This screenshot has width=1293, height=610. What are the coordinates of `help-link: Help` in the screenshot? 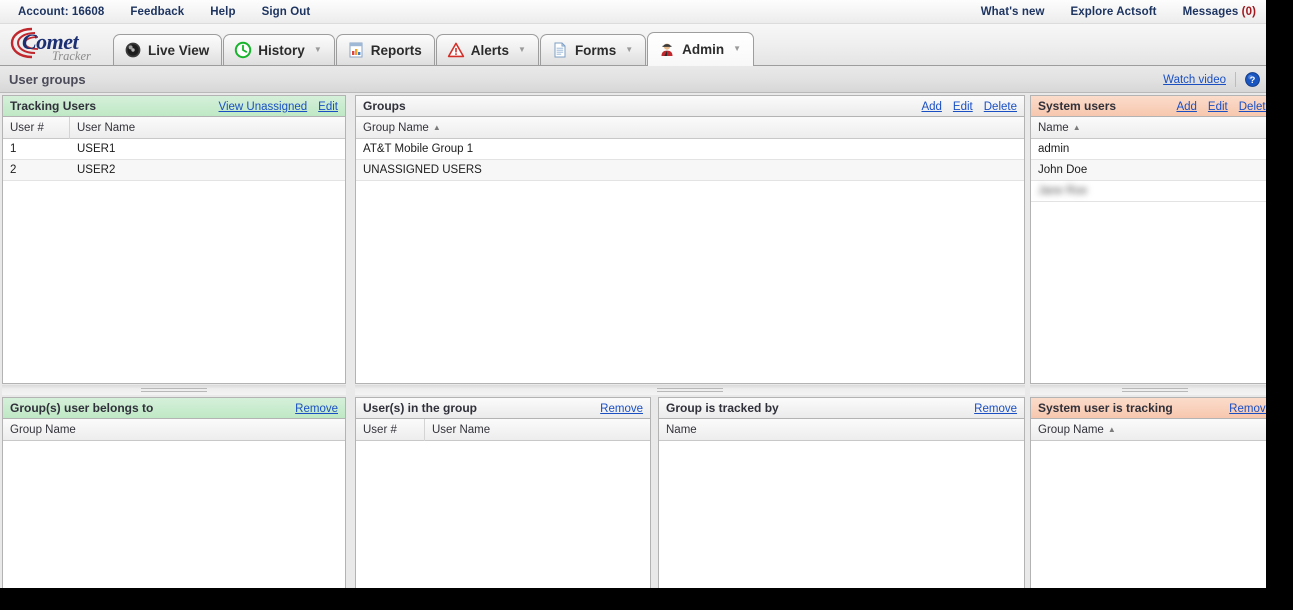 It's located at (222, 12).